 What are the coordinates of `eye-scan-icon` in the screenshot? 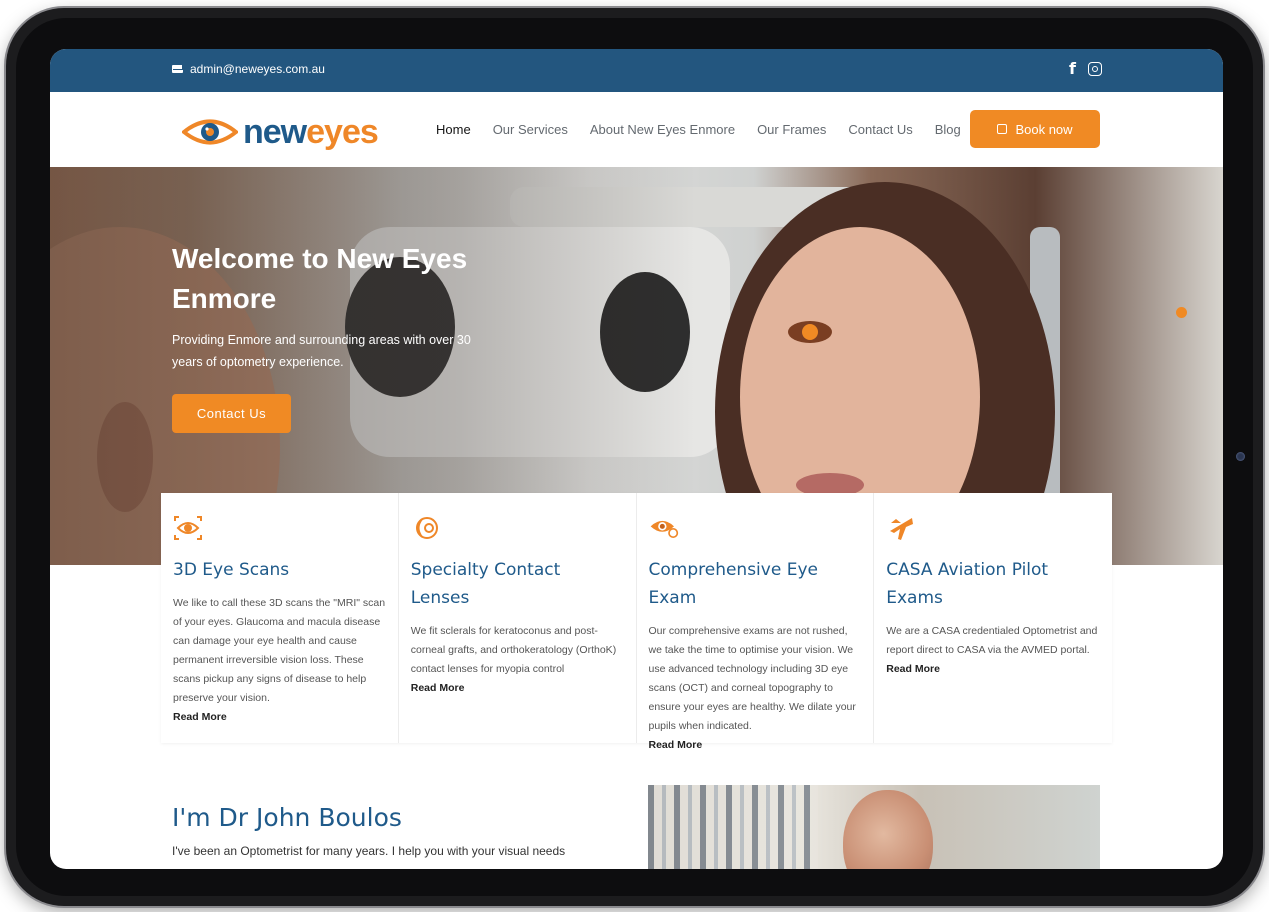 It's located at (188, 528).